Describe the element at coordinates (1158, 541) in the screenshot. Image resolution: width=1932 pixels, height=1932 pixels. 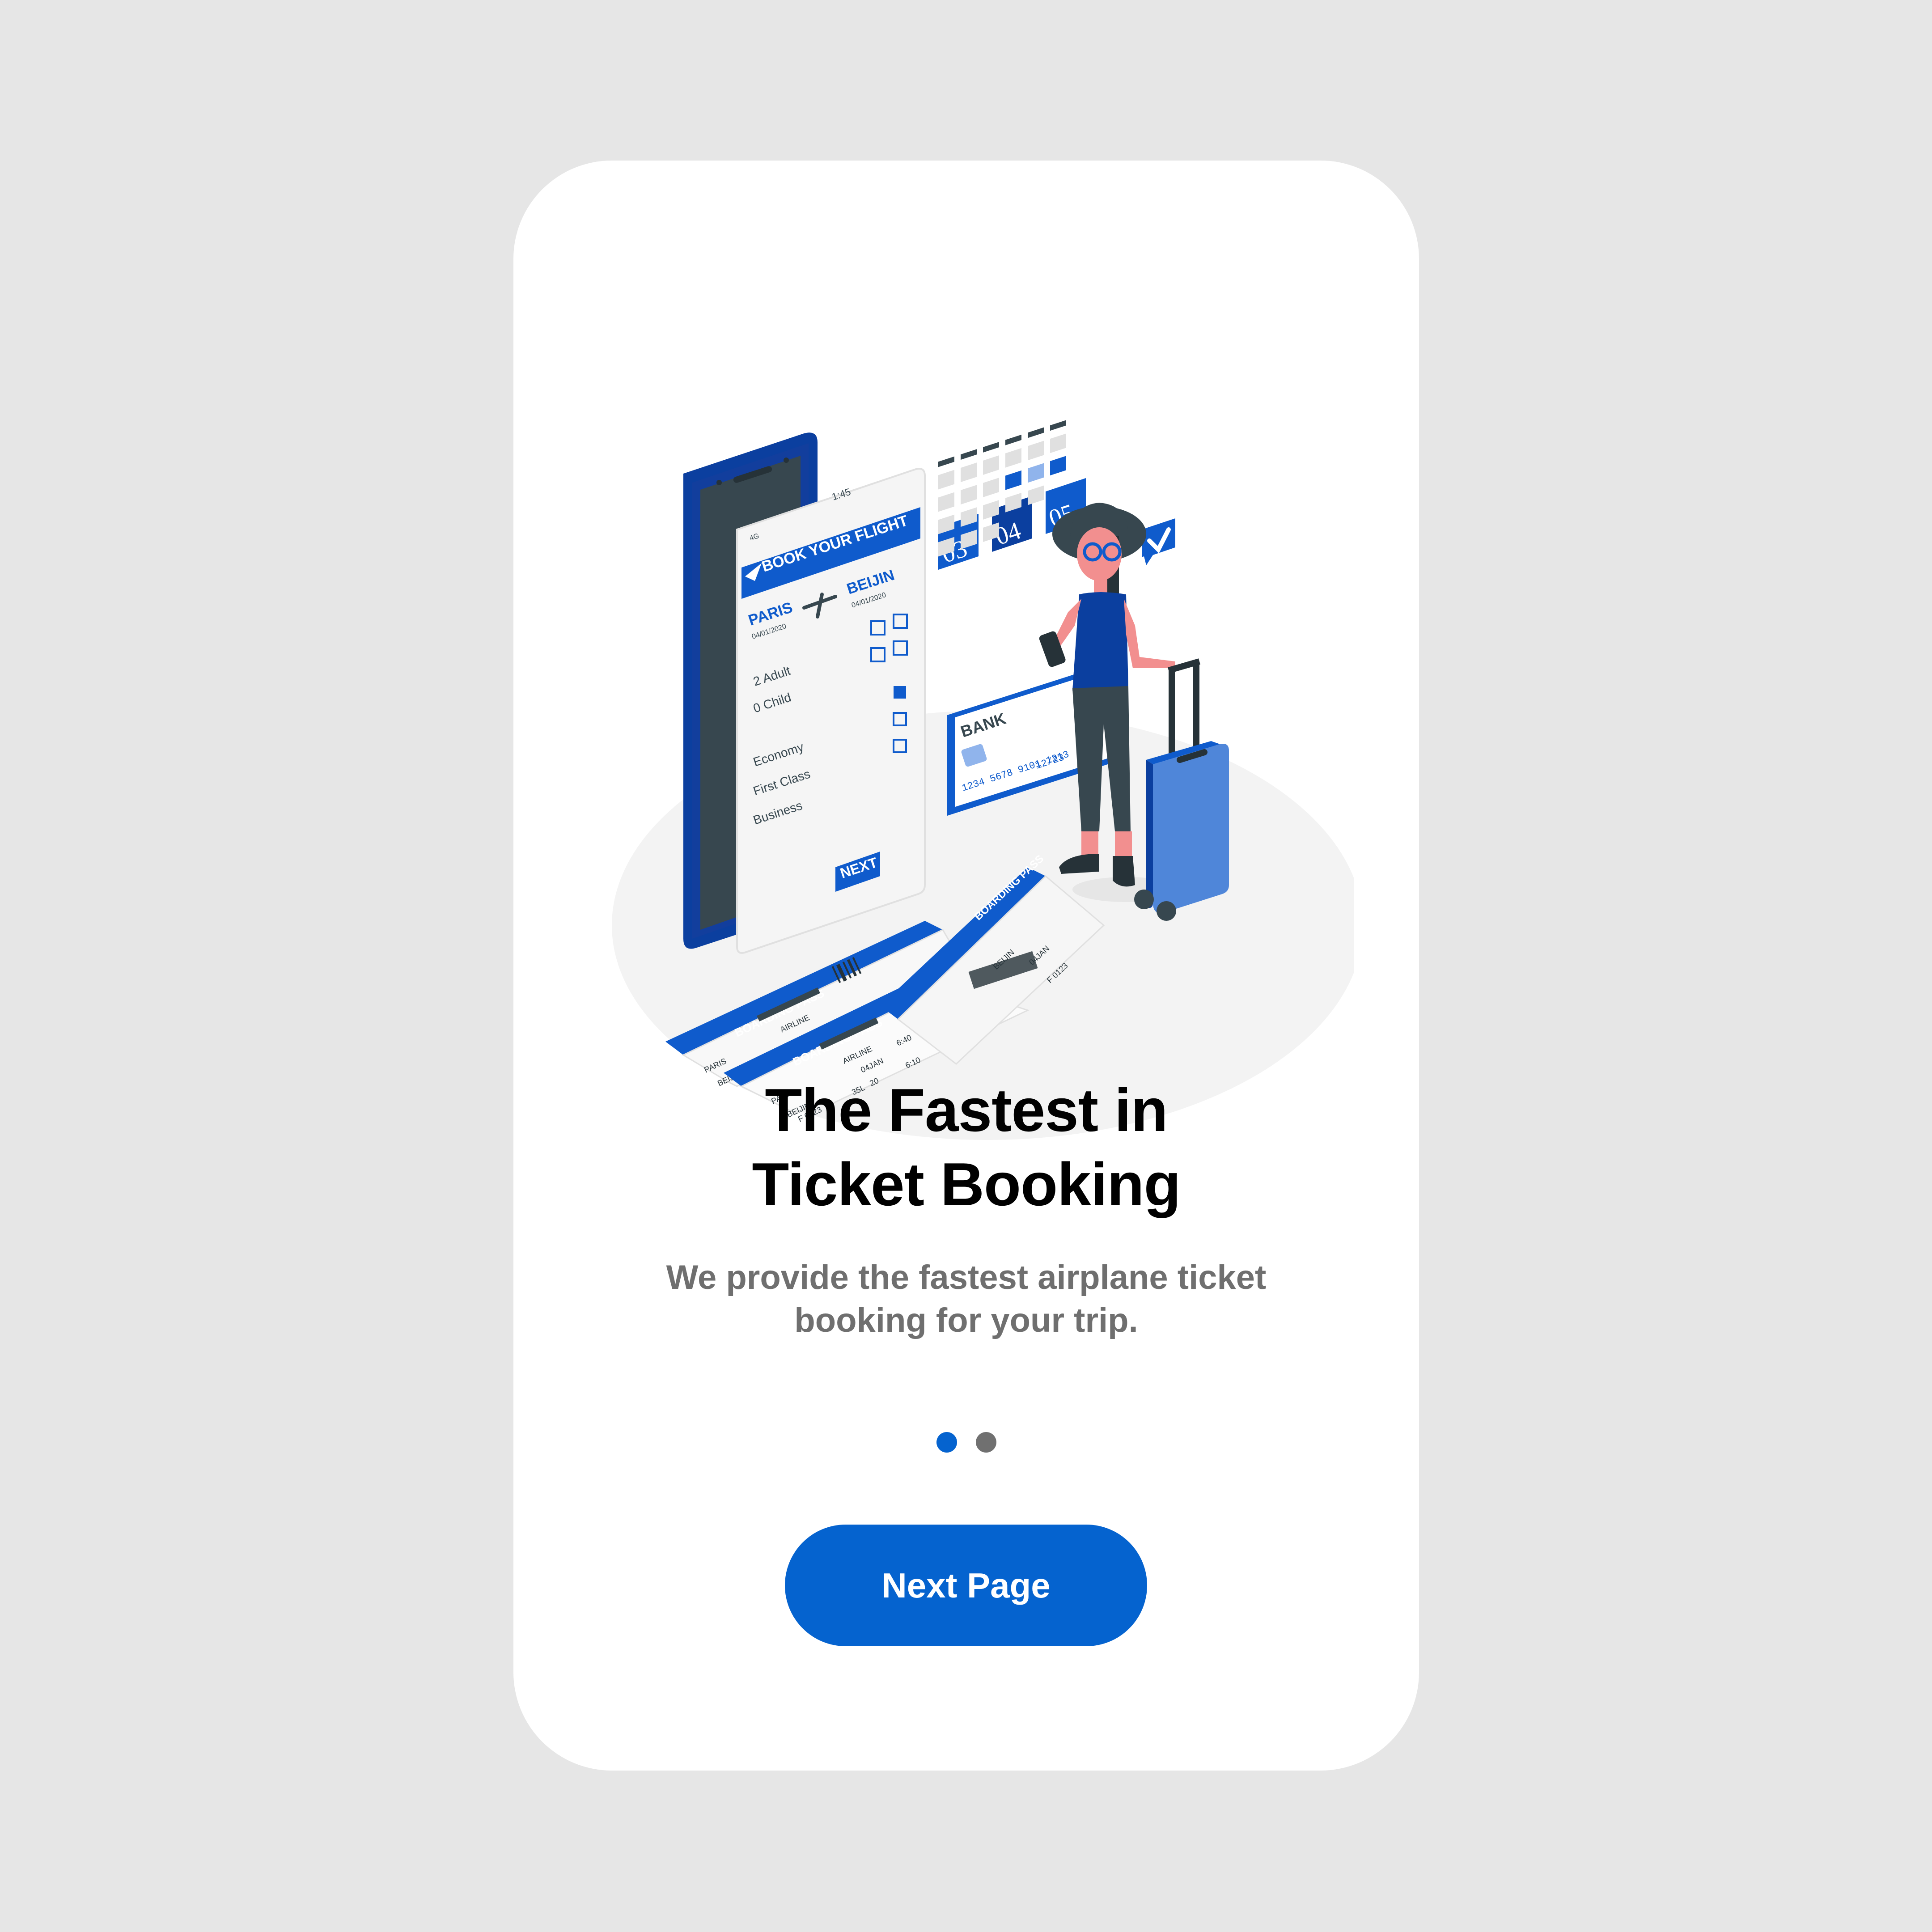
I see `check-badge-icon` at that location.